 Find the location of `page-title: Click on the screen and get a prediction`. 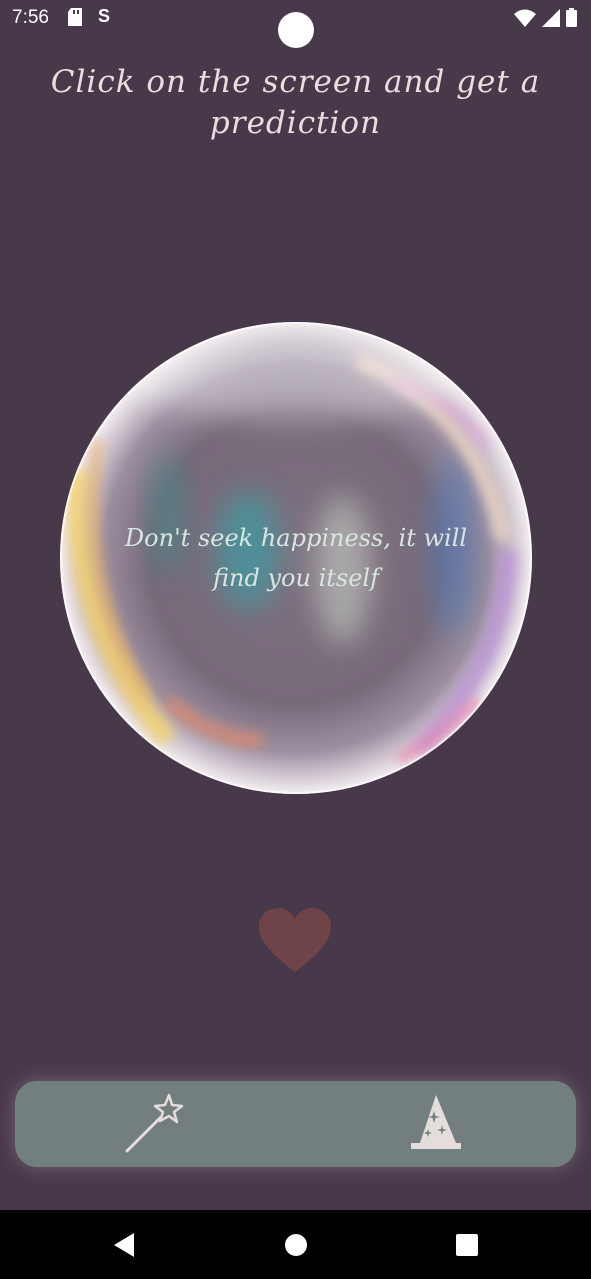

page-title: Click on the screen and get a prediction is located at coordinates (295, 102).